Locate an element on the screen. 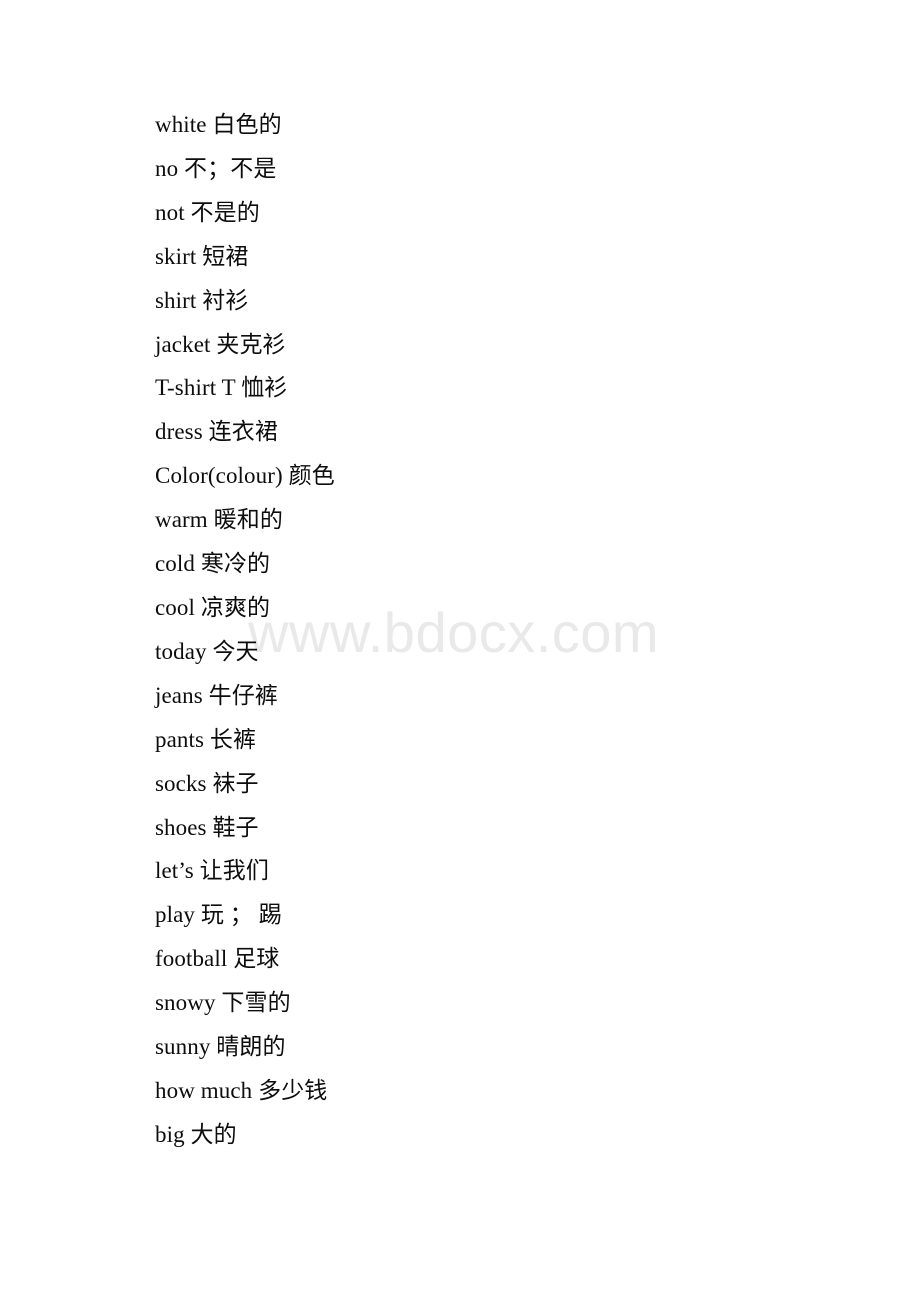 The image size is (920, 1302). vocabulary-entry: shirt 衬衫 is located at coordinates (202, 300).